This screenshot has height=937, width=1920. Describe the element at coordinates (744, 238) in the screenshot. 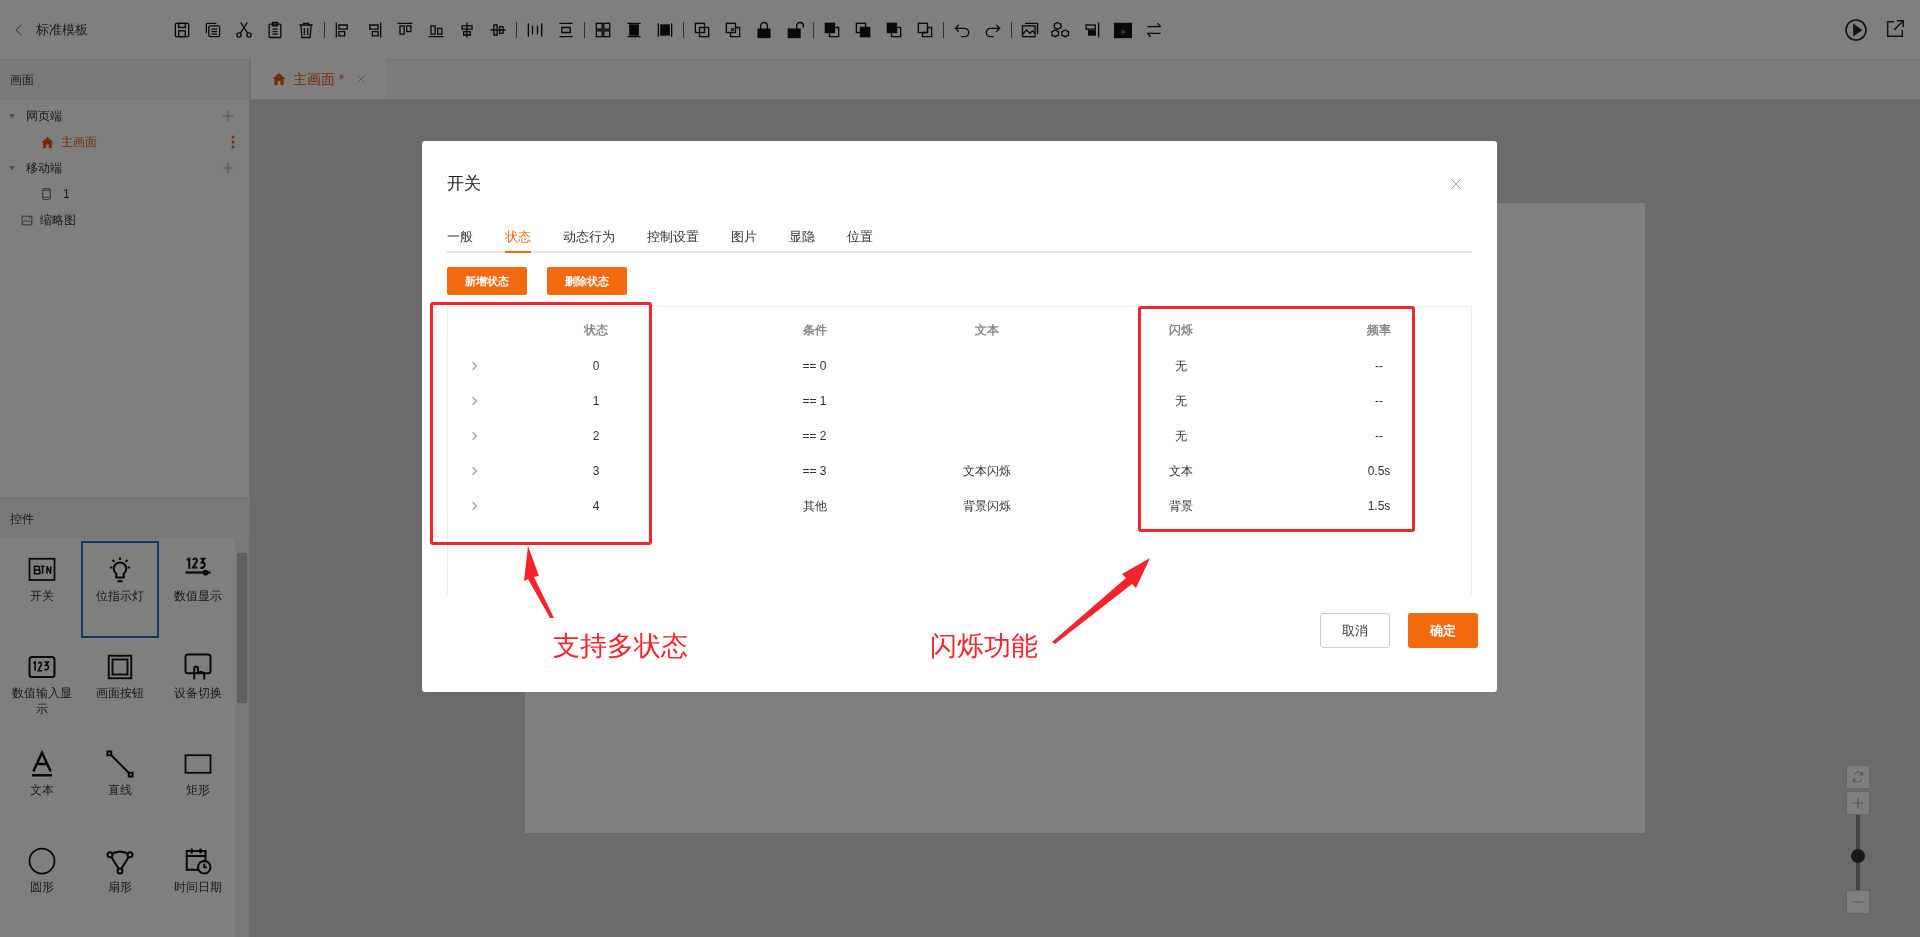

I see `dialog-tab: 图片` at that location.